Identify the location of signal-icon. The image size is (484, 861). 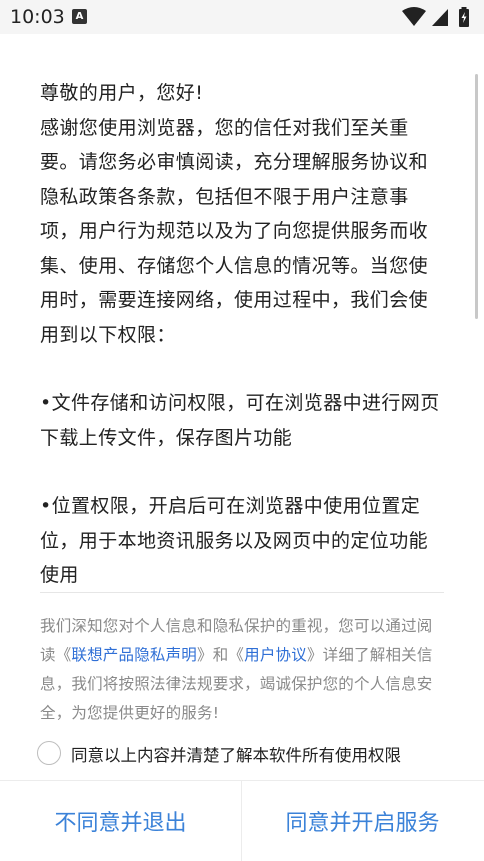
(440, 17).